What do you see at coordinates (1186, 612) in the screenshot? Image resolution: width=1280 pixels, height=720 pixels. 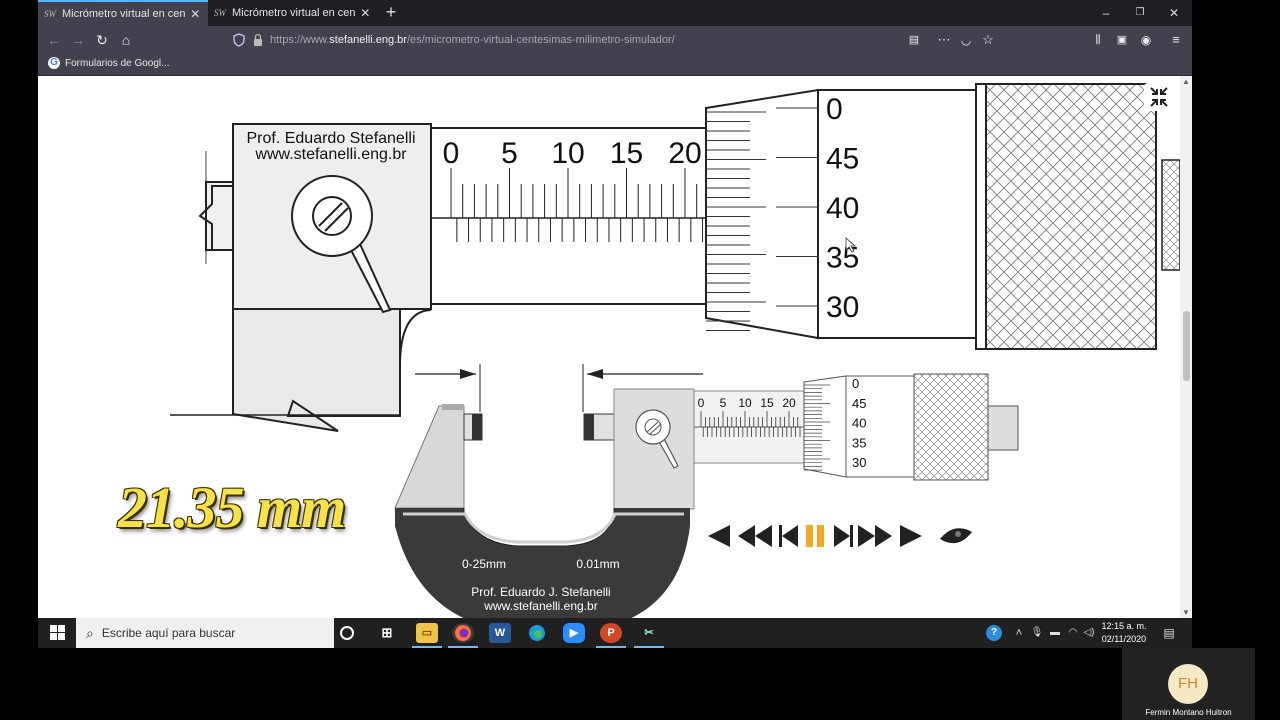 I see `scroll-down-icon: ▼` at bounding box center [1186, 612].